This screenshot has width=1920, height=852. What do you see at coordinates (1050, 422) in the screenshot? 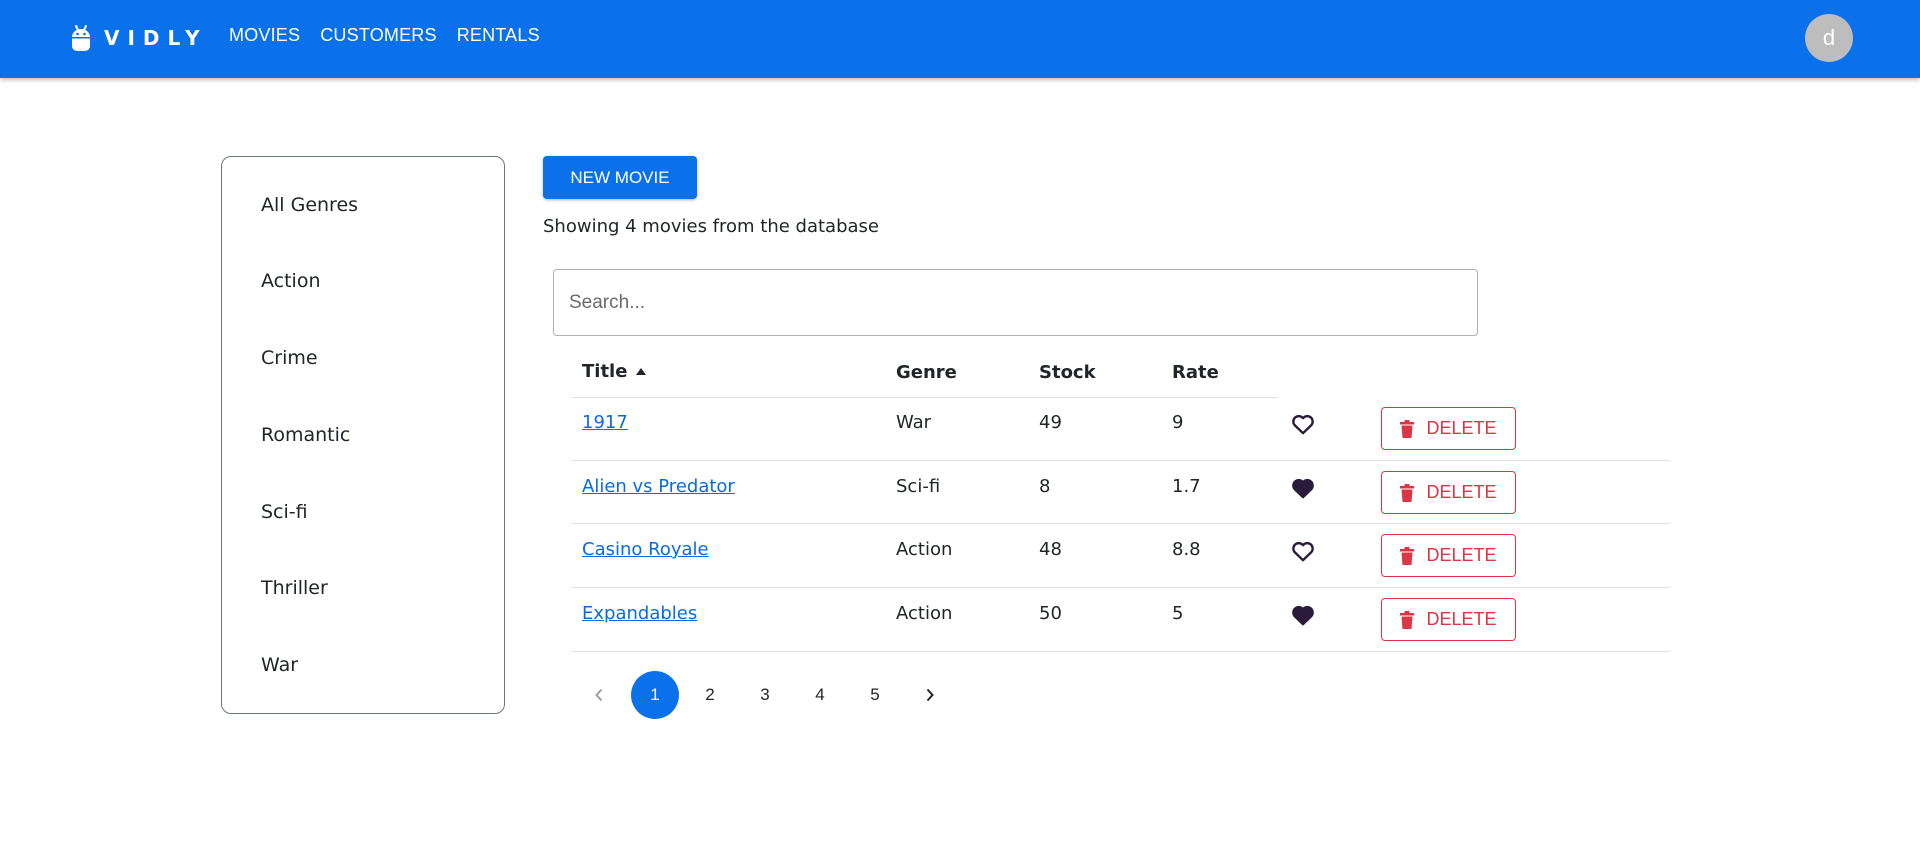
I see `movie-stock: 49` at bounding box center [1050, 422].